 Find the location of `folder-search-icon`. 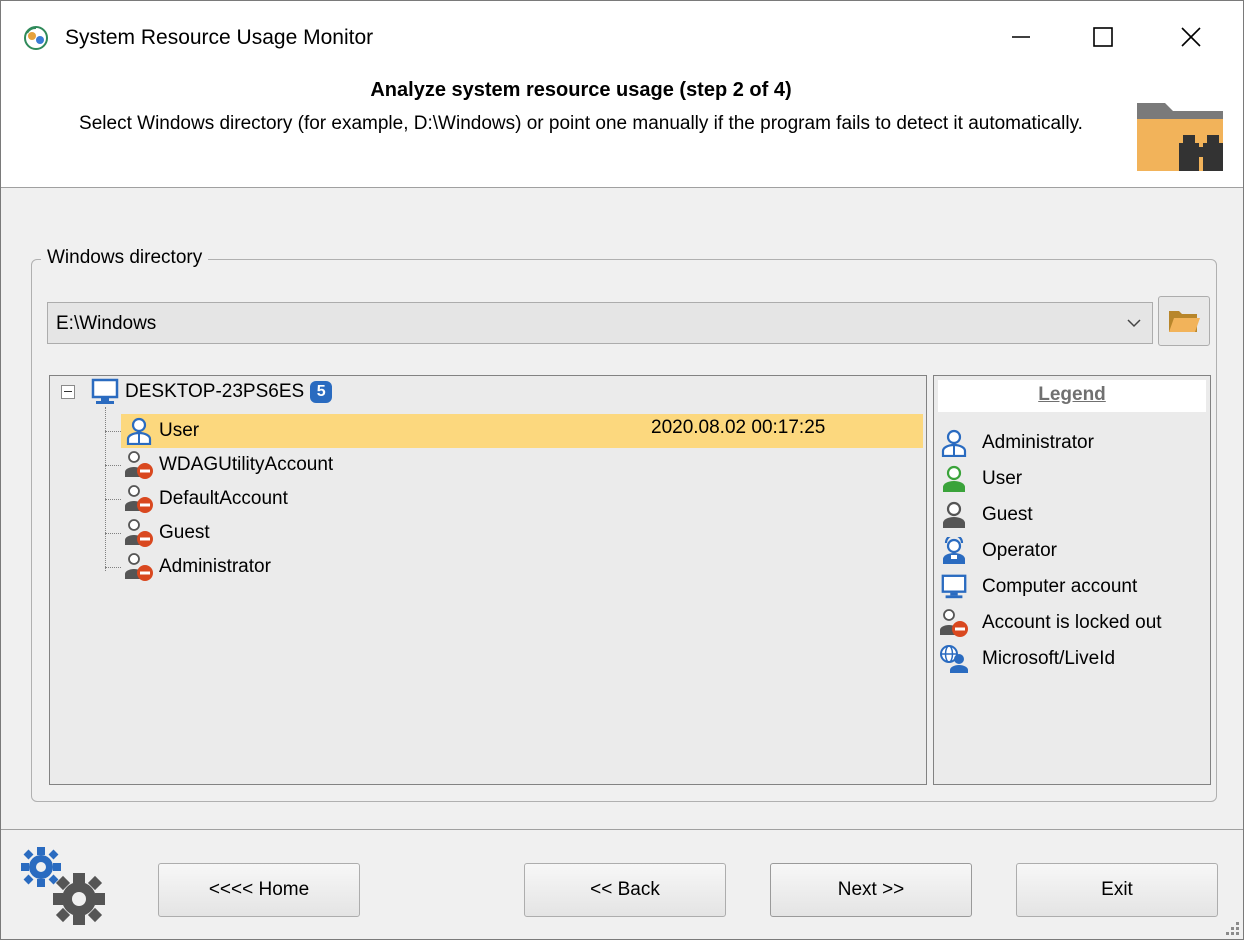

folder-search-icon is located at coordinates (1180, 137).